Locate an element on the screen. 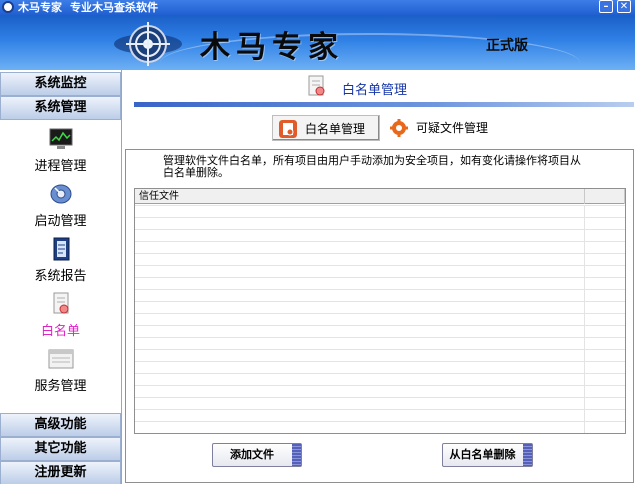  page-title: 白名单管理 is located at coordinates (375, 90).